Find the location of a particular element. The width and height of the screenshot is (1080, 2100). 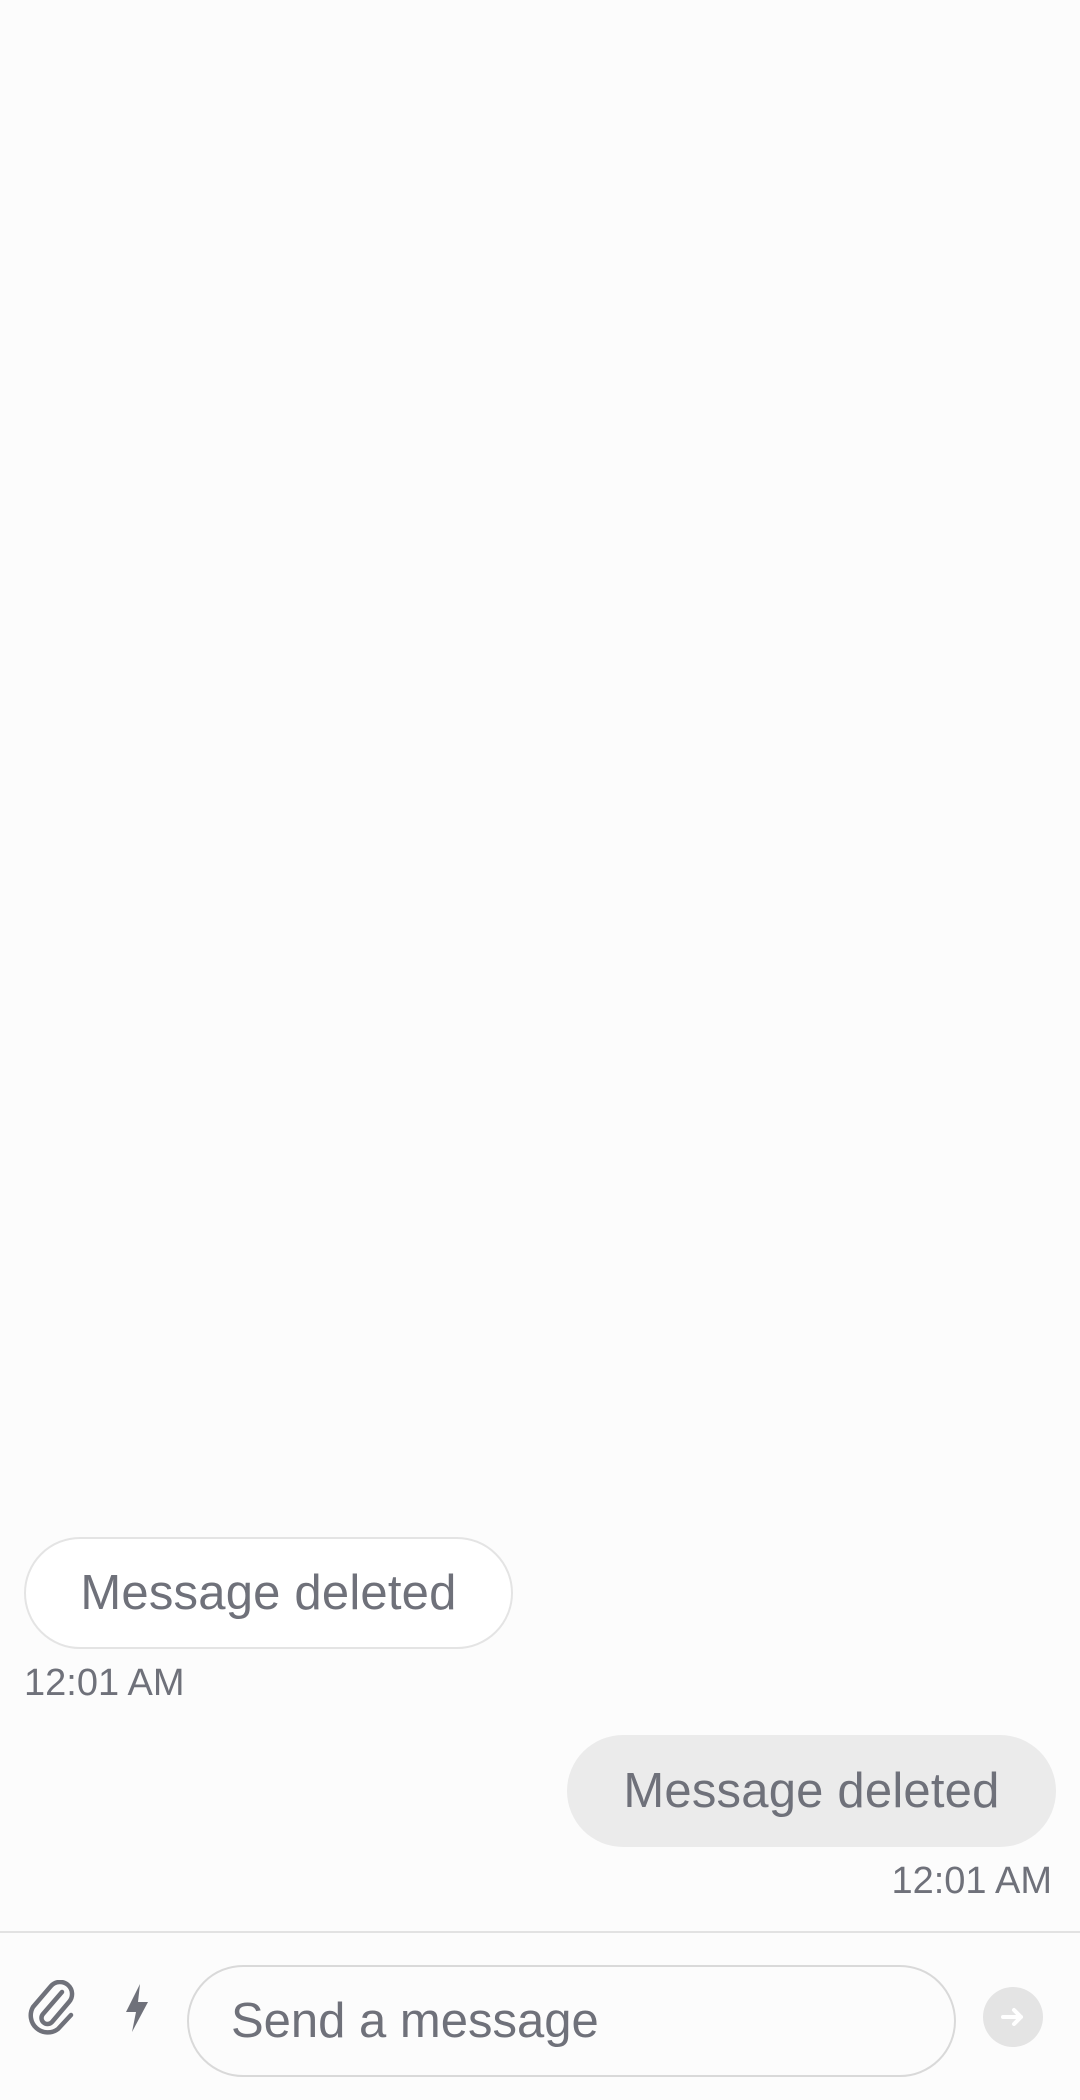

lightning-bolt-icon is located at coordinates (137, 2008).